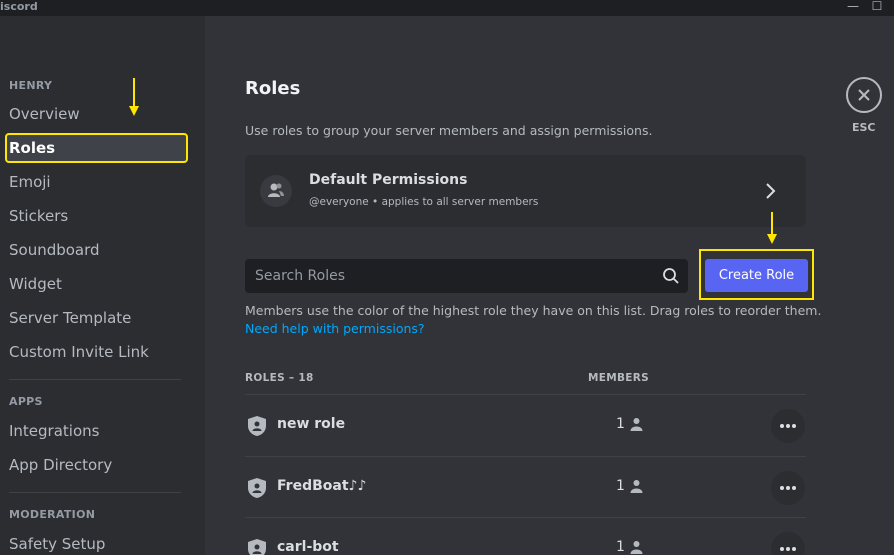  What do you see at coordinates (19, 6) in the screenshot?
I see `app-name: iscord` at bounding box center [19, 6].